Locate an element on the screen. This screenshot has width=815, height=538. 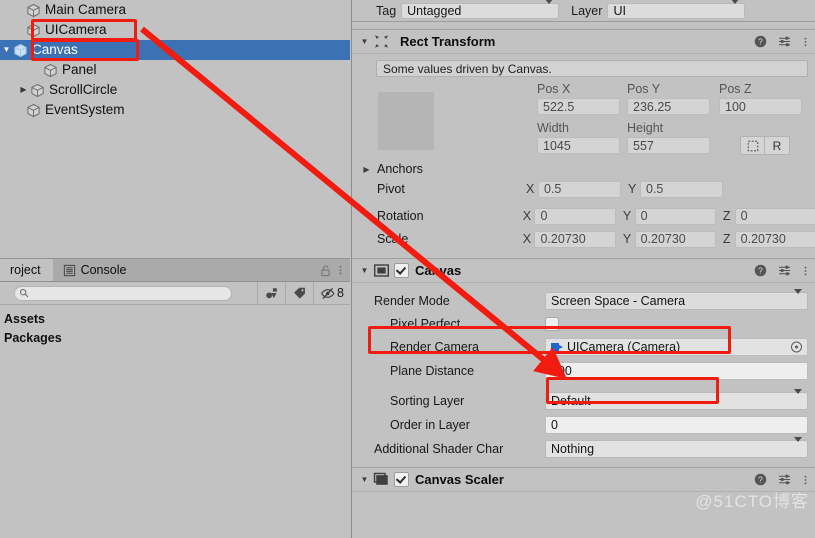
blueprint-mode-button: R is located at coordinates (777, 145).